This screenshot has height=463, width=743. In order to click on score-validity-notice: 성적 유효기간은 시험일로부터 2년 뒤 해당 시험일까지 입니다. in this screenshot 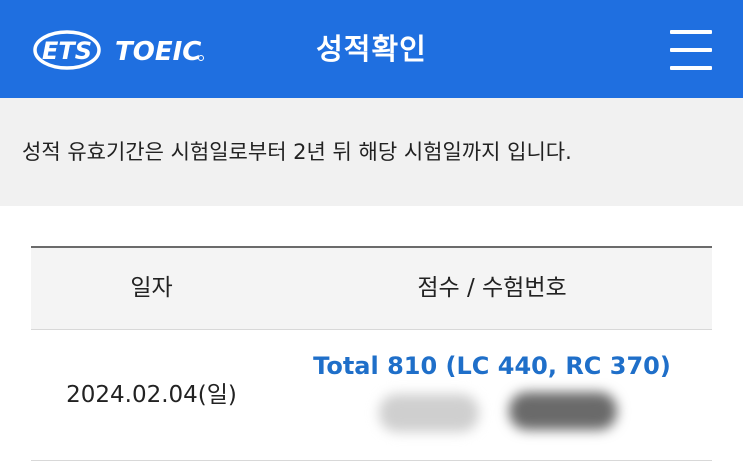, I will do `click(297, 152)`.